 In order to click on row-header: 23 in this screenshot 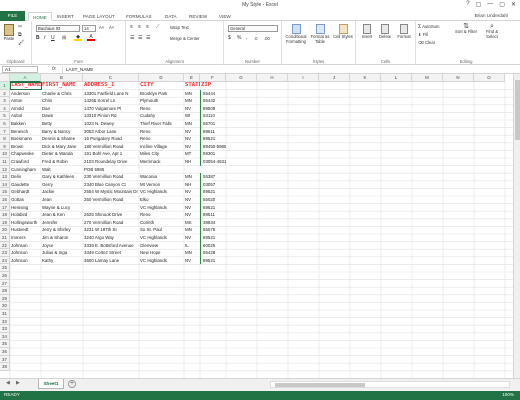, I will do `click(5, 253)`.